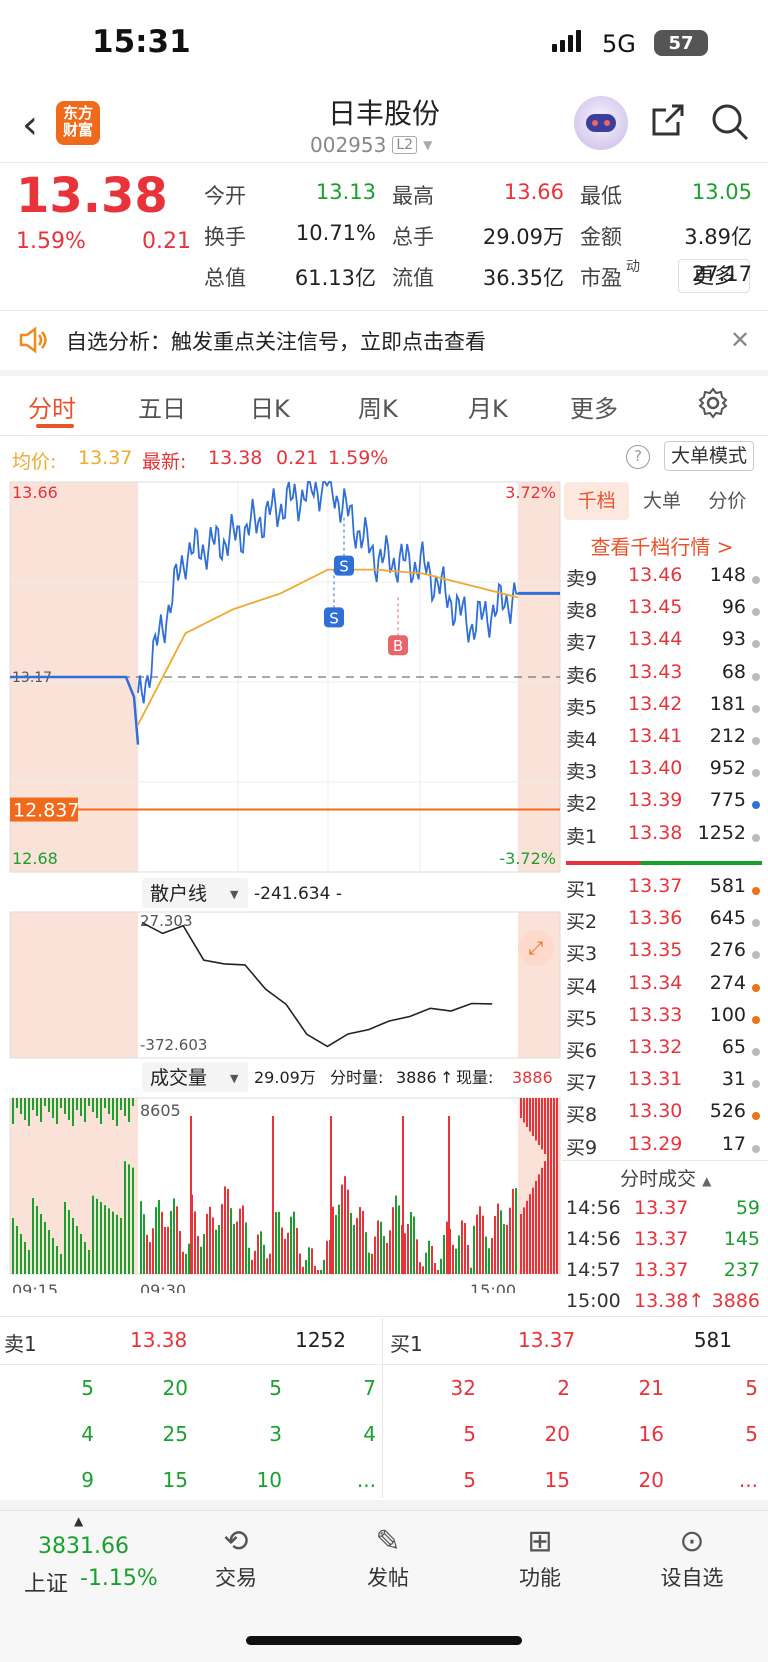 Image resolution: width=768 pixels, height=1662 pixels. What do you see at coordinates (664, 580) in the screenshot?
I see `sells-row: 卖9 13.46 148` at bounding box center [664, 580].